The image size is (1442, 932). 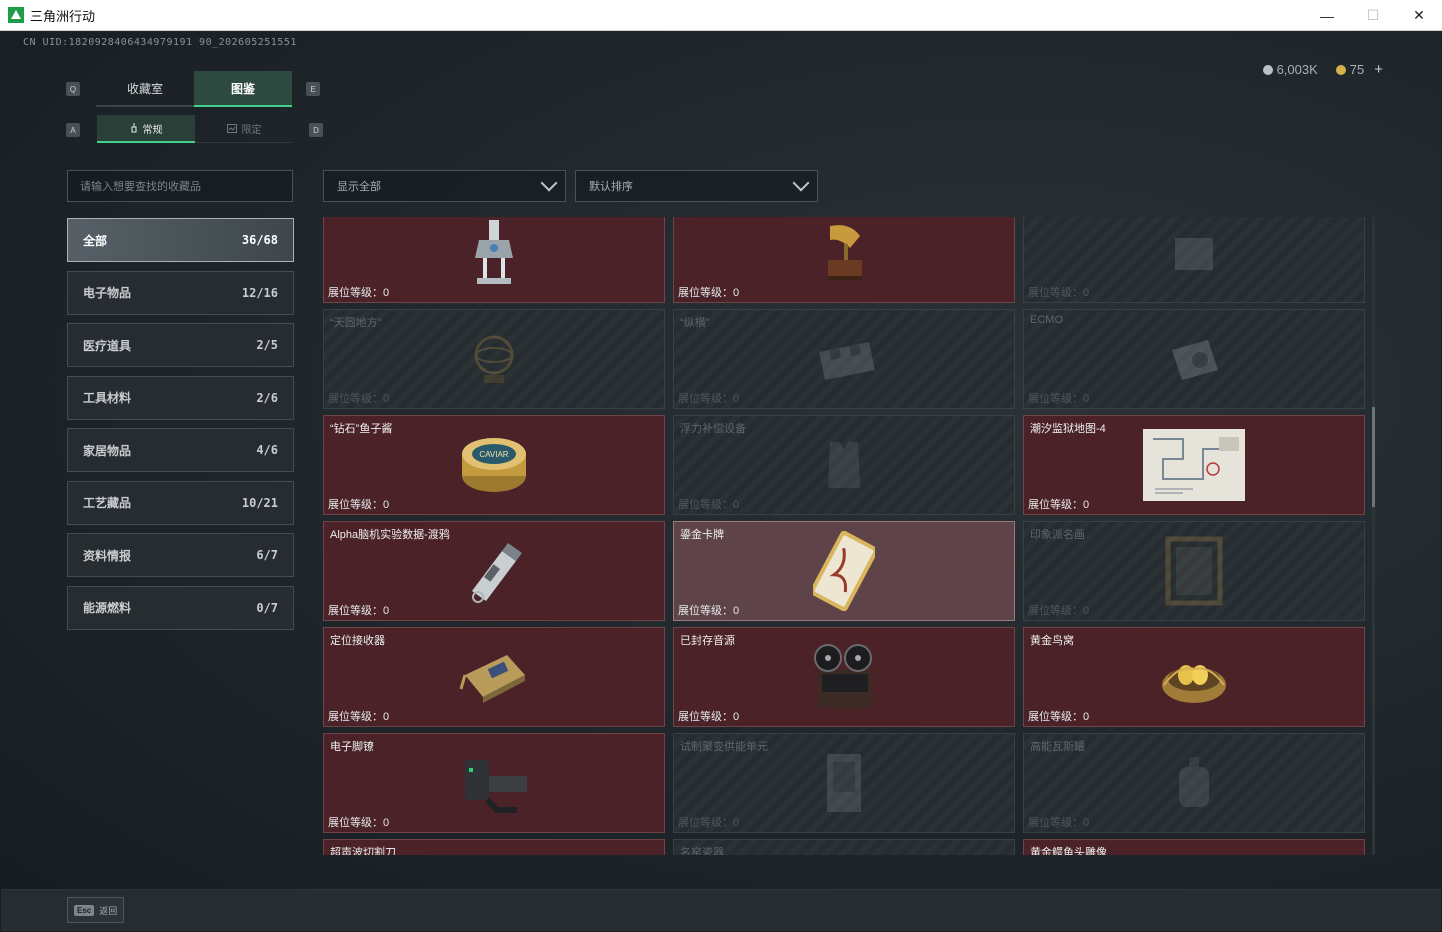 What do you see at coordinates (180, 555) in the screenshot?
I see `category-intel: 资料情报 6/7` at bounding box center [180, 555].